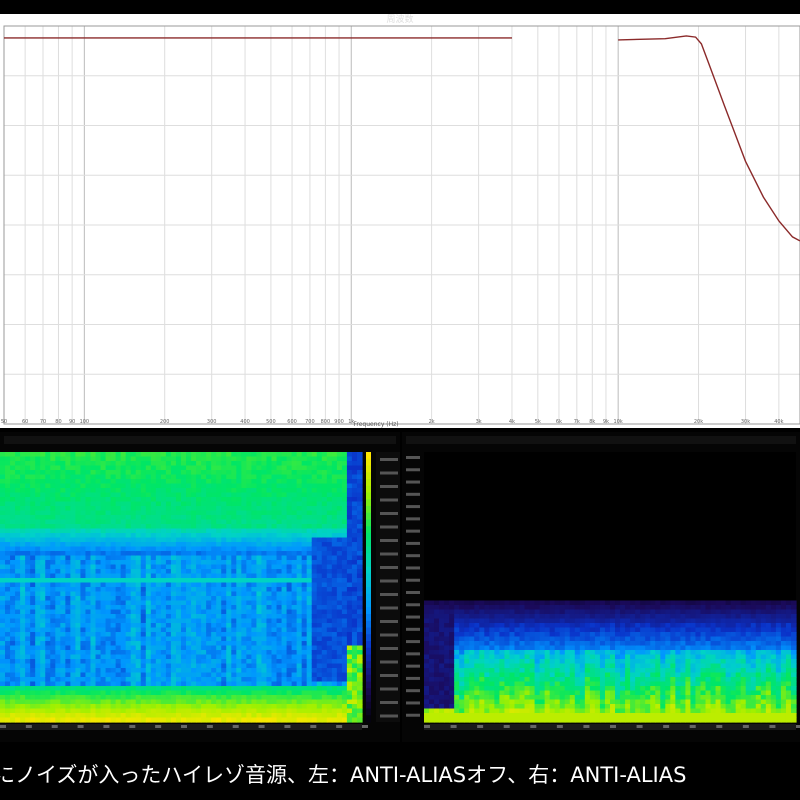 This screenshot has width=800, height=800. I want to click on time-tick, so click(3, 726).